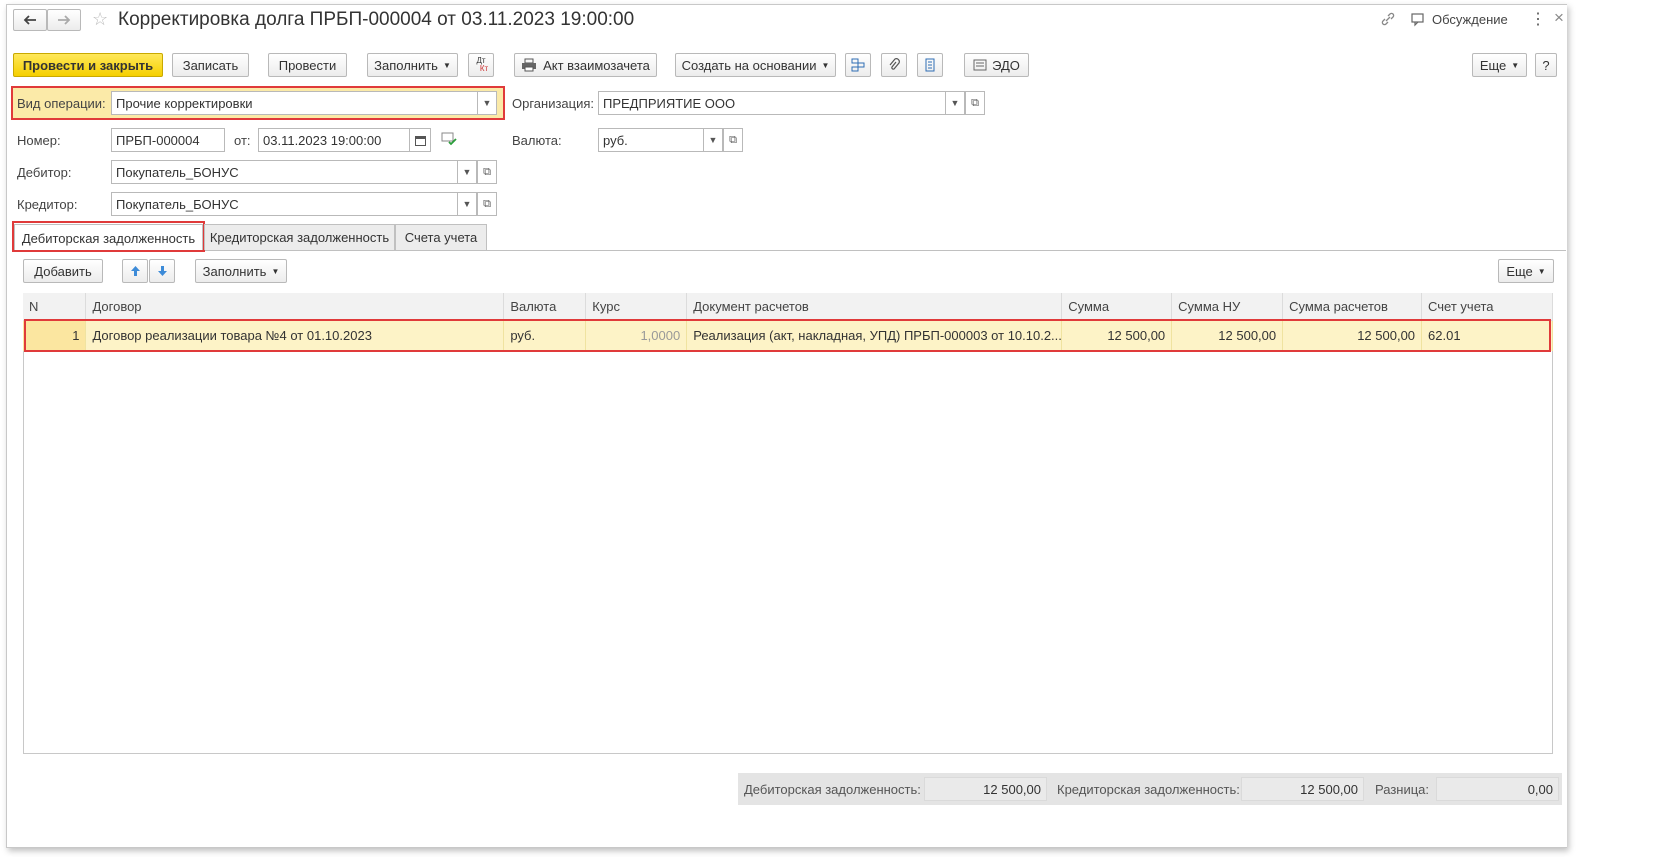 This screenshot has height=857, width=1664. What do you see at coordinates (406, 65) in the screenshot?
I see `fill-label: Заполнить` at bounding box center [406, 65].